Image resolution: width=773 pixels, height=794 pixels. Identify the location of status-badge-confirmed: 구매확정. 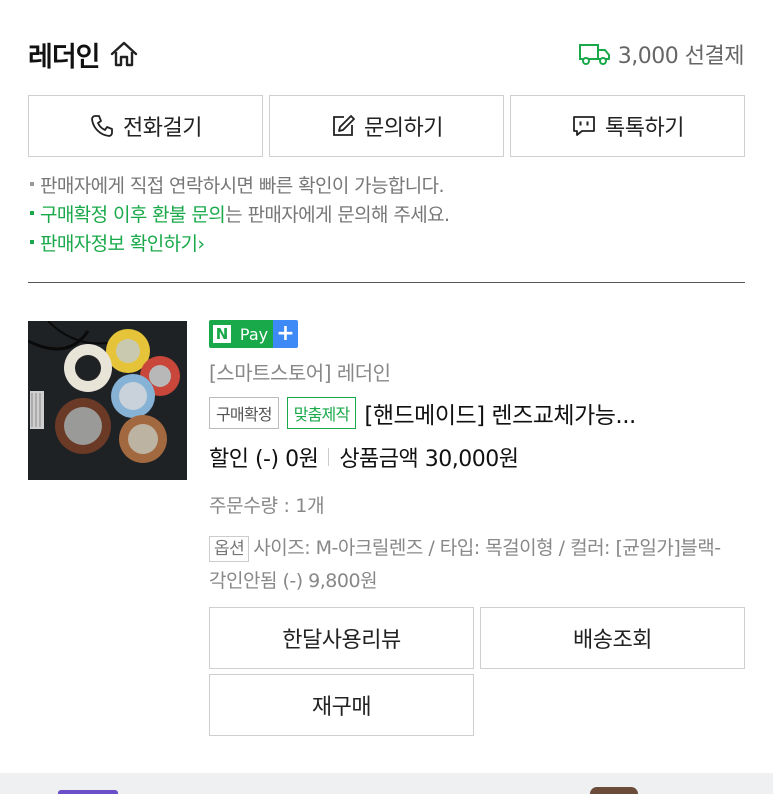
(244, 413).